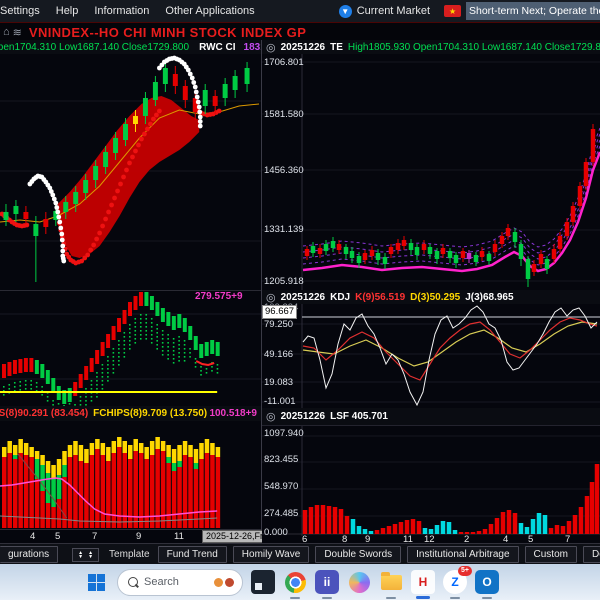 Image resolution: width=600 pixels, height=600 pixels. Describe the element at coordinates (17, 32) in the screenshot. I see `layers-icon: ≋` at that location.